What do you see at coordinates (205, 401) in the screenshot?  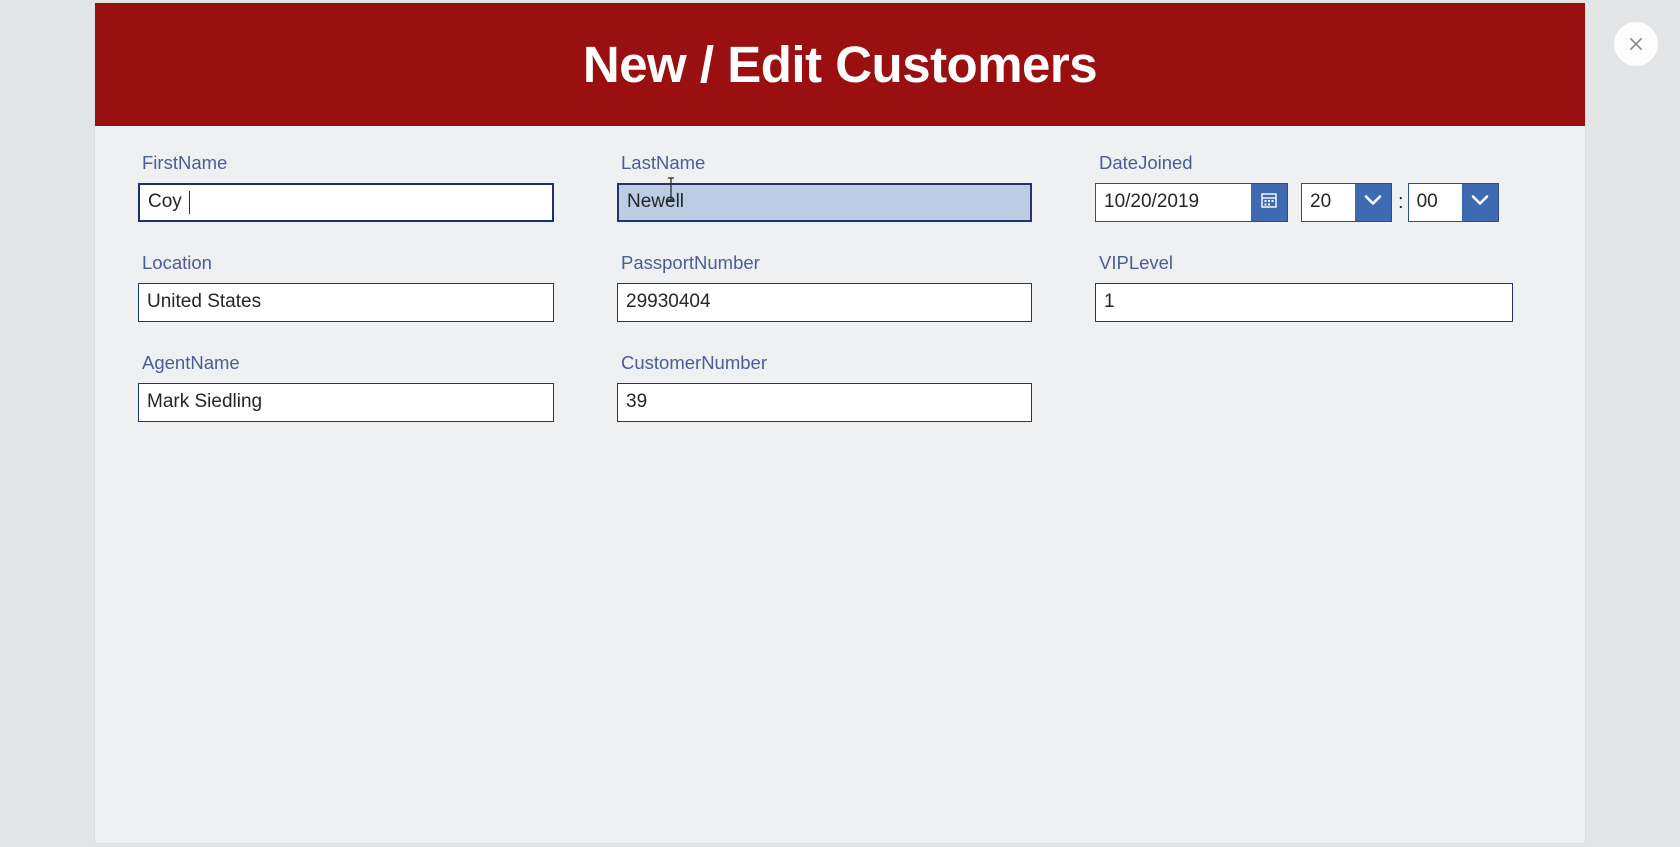 I see `agent-name-value: Mark Siedling` at bounding box center [205, 401].